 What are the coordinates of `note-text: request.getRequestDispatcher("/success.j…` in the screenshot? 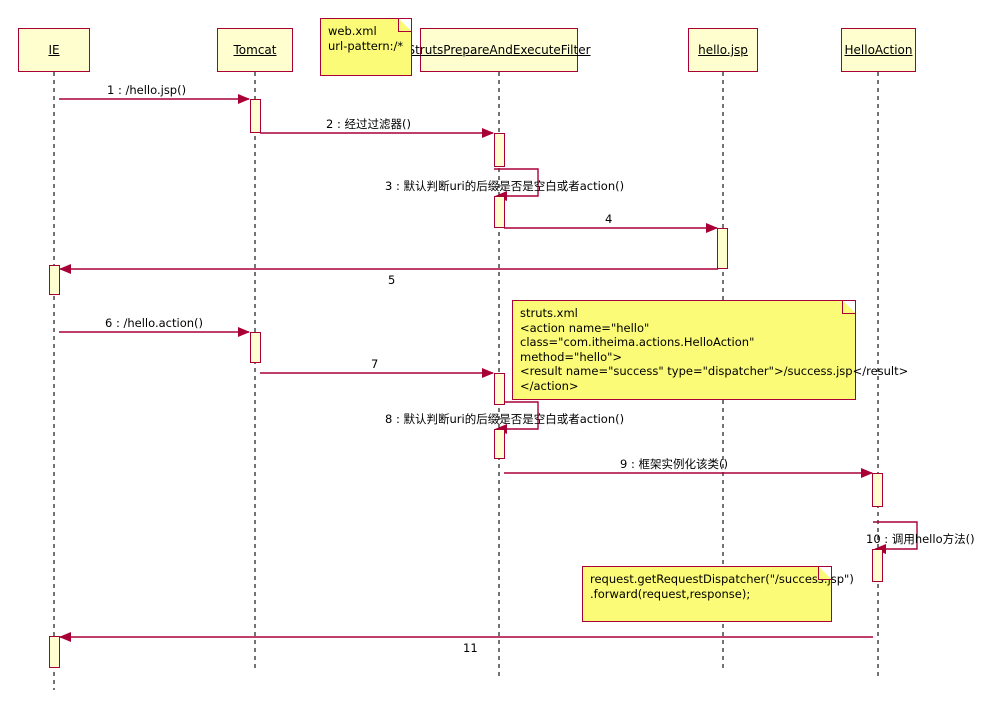 It's located at (722, 586).